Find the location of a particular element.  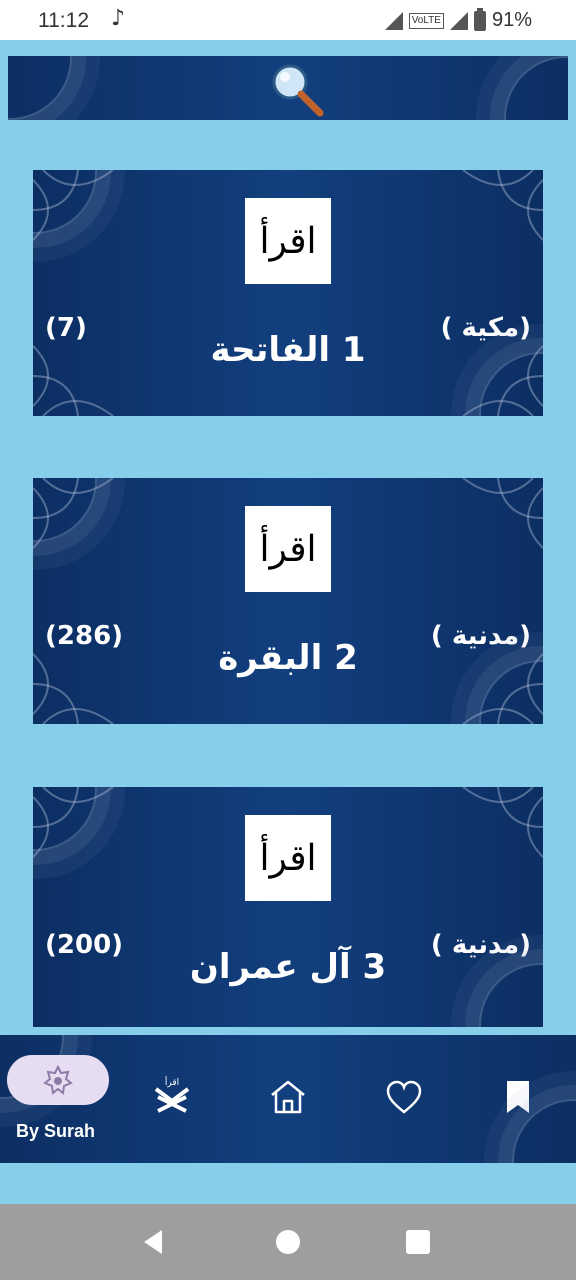

bottom-nav: By Surah اقرأ is located at coordinates (288, 1099).